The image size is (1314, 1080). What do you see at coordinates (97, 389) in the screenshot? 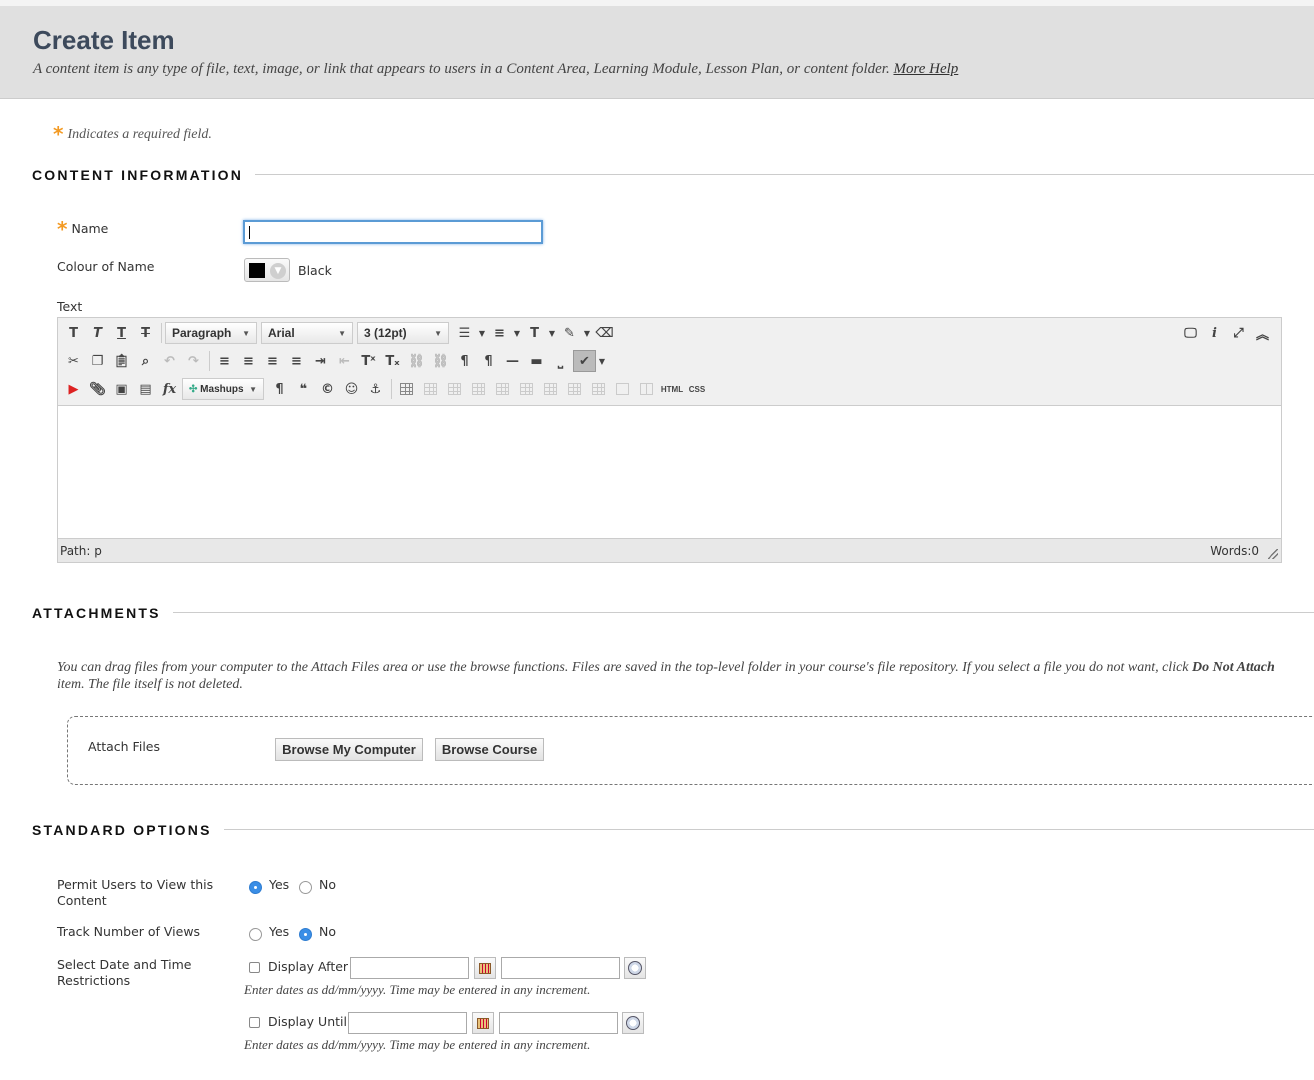
I see `attachment-icon: 📎︎` at bounding box center [97, 389].